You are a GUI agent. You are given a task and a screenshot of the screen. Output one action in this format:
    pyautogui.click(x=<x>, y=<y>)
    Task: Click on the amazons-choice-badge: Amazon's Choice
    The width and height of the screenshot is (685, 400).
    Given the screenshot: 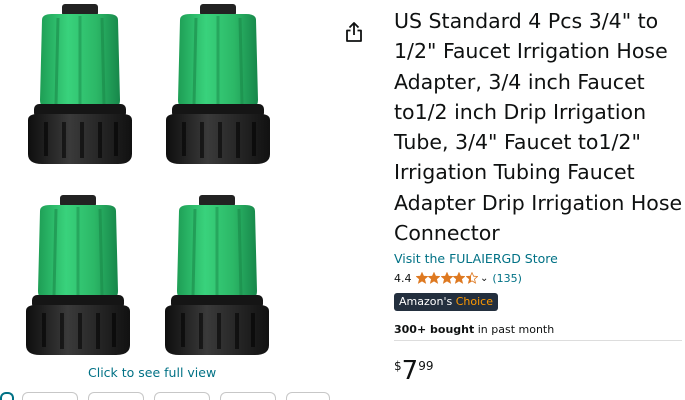 What is the action you would take?
    pyautogui.click(x=446, y=302)
    